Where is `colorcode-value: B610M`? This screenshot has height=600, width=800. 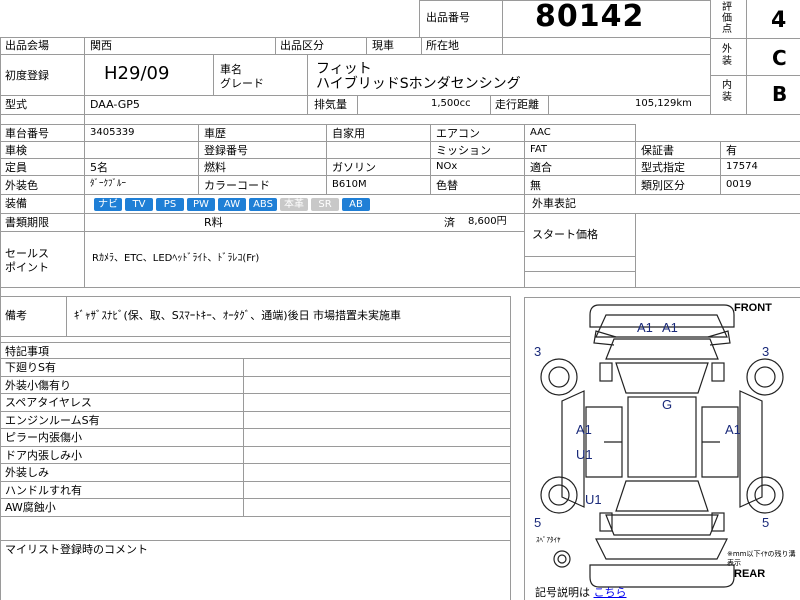
colorcode-value: B610M is located at coordinates (349, 184).